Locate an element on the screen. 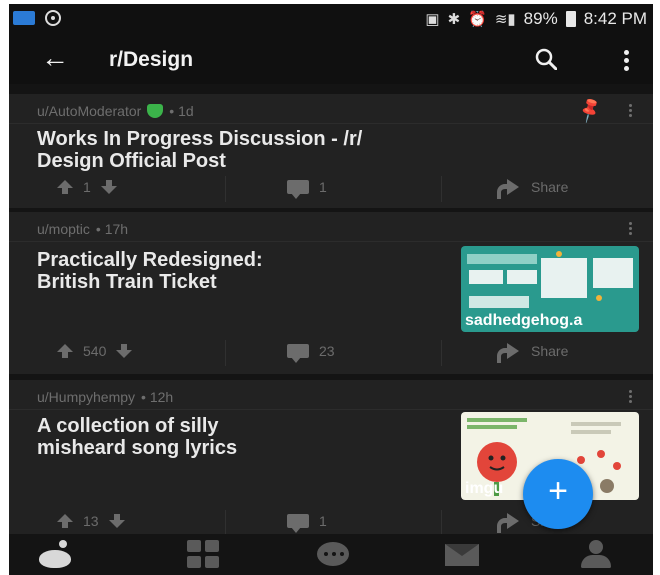 The width and height of the screenshot is (660, 575). overflow-menu-icon is located at coordinates (627, 60).